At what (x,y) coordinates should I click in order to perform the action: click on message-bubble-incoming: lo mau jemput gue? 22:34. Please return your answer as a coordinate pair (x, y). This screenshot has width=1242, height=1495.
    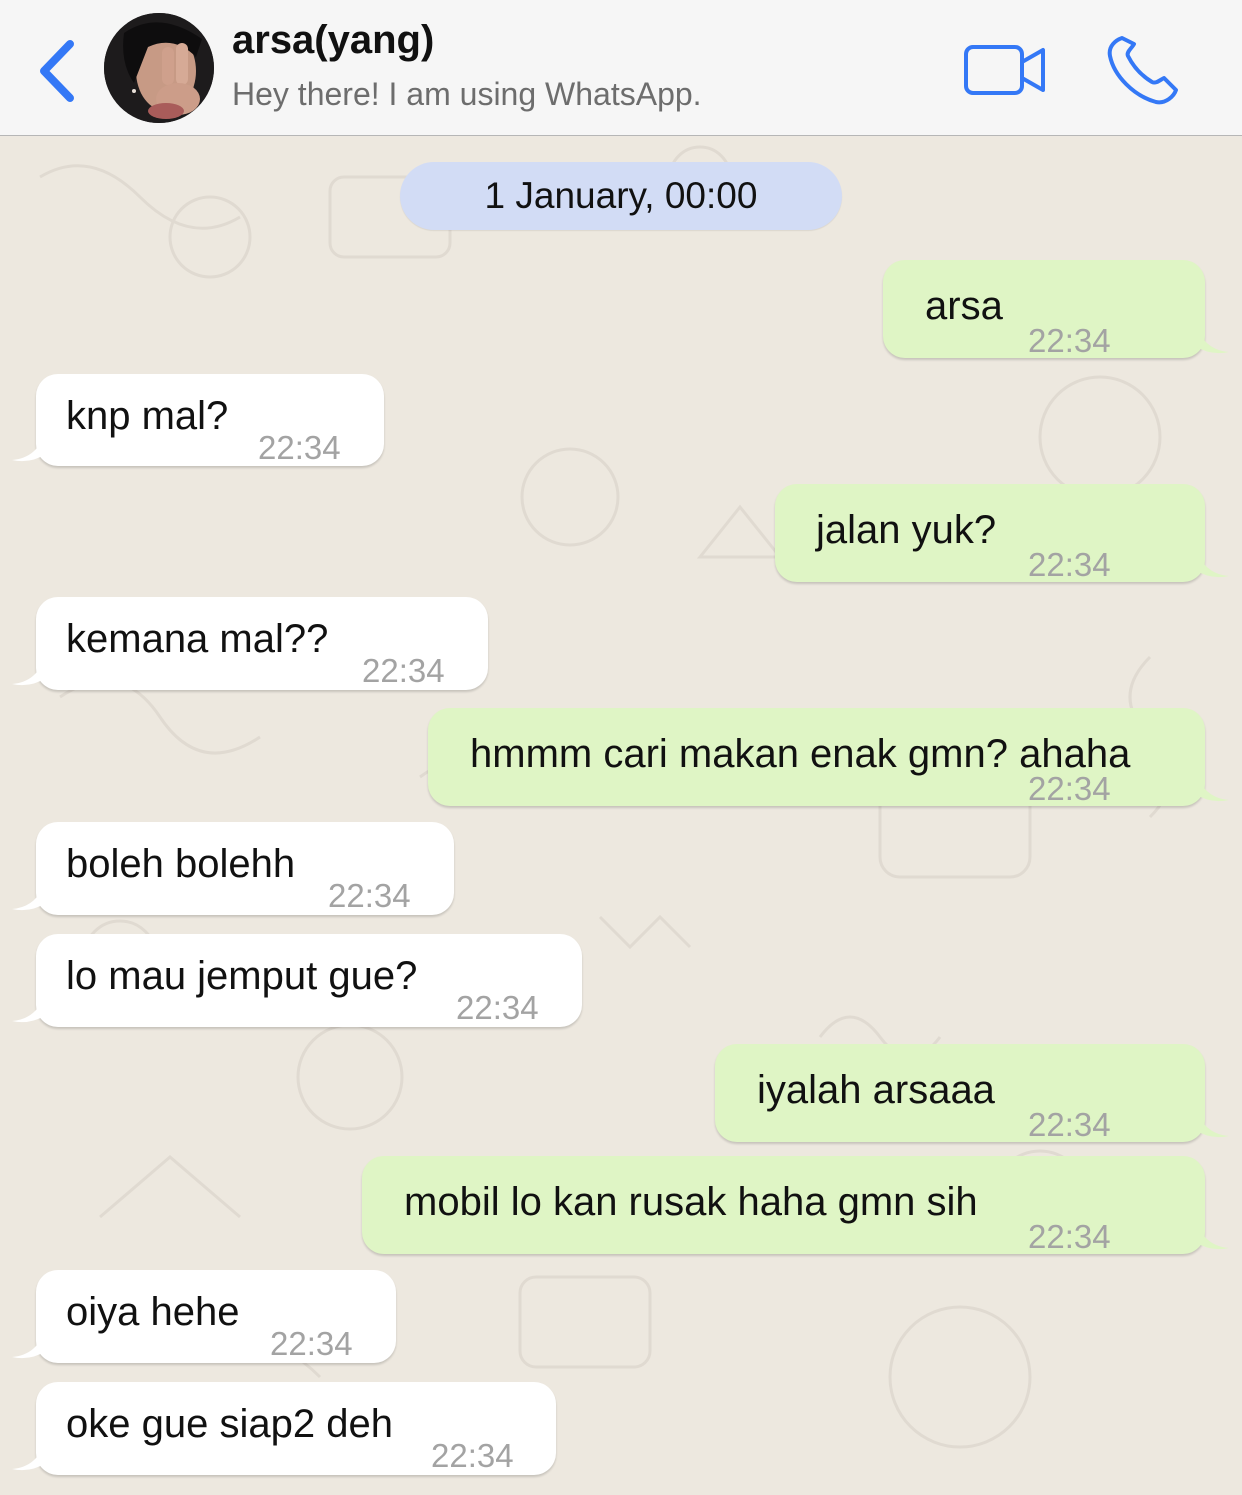
    Looking at the image, I should click on (297, 980).